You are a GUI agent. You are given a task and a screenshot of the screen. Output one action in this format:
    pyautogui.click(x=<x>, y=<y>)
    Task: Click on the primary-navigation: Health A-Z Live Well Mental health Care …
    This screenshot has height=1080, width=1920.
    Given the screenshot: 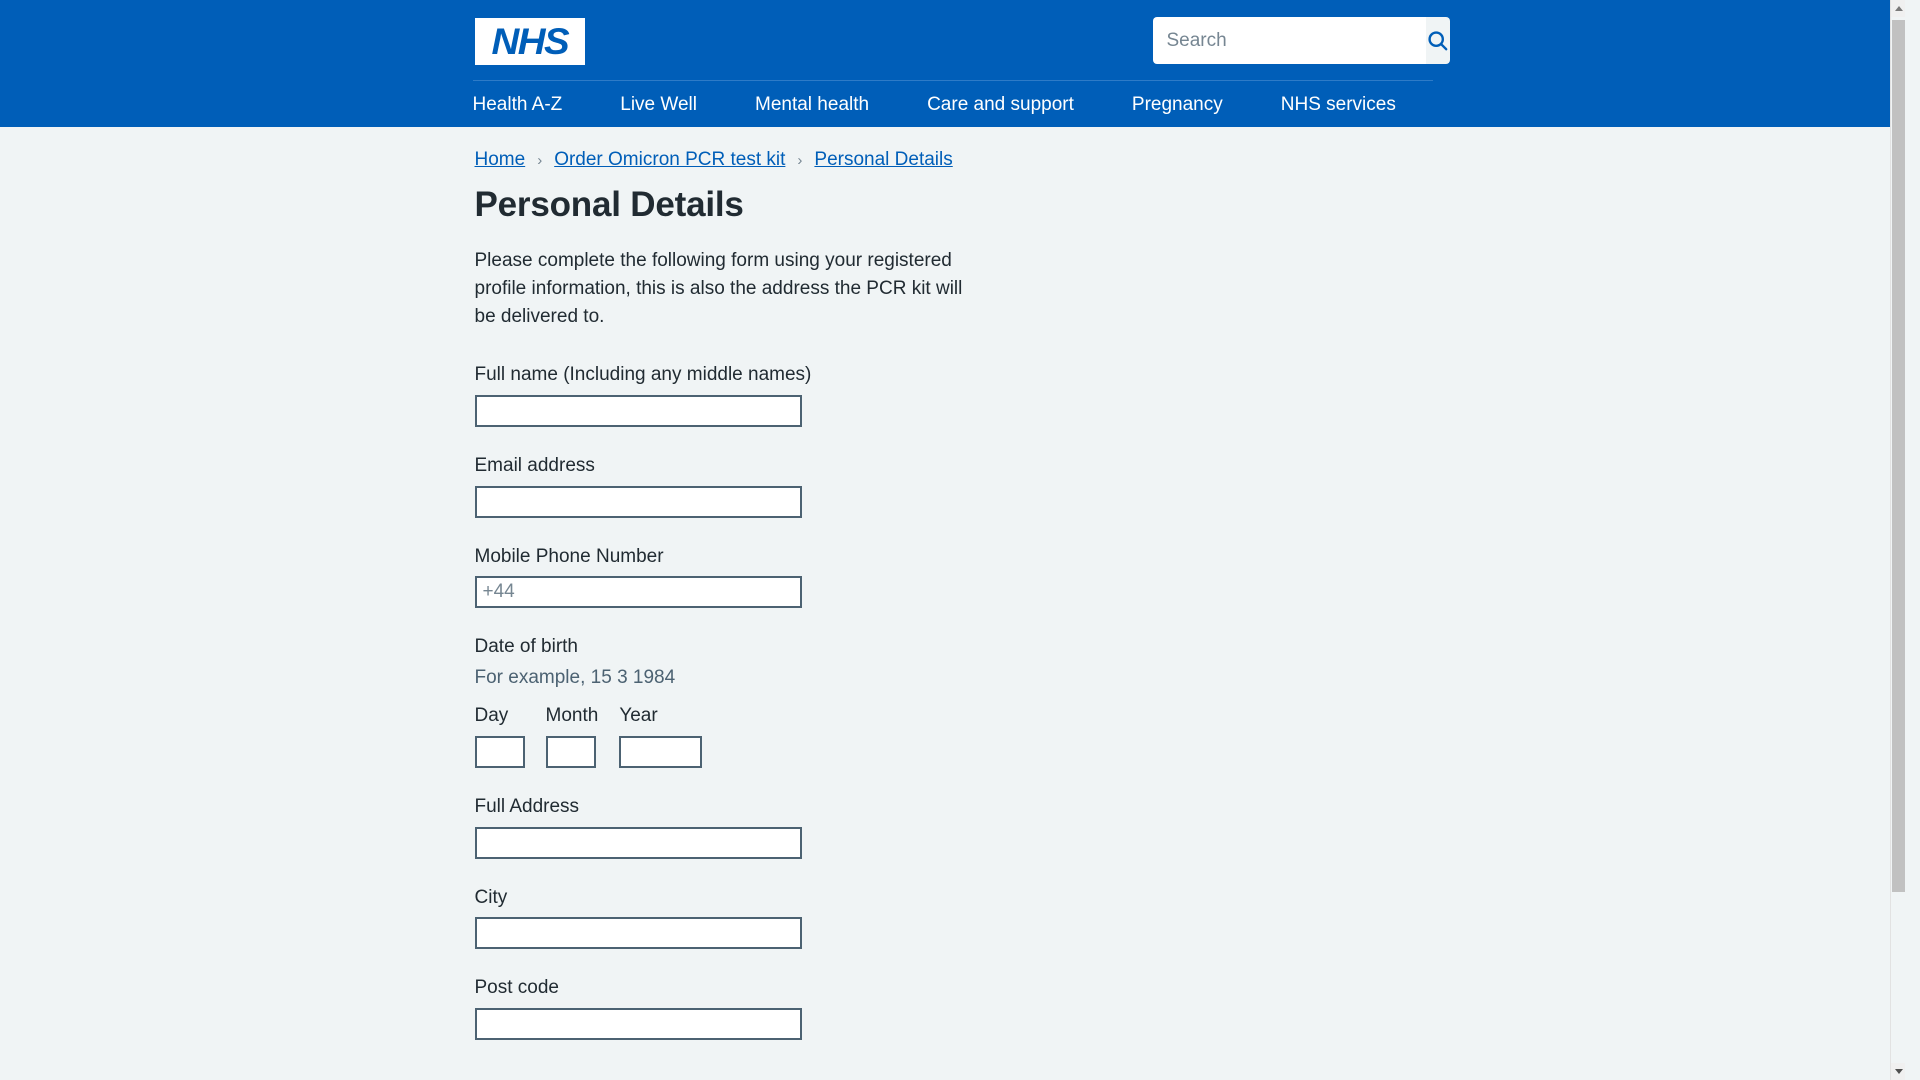 What is the action you would take?
    pyautogui.click(x=952, y=104)
    